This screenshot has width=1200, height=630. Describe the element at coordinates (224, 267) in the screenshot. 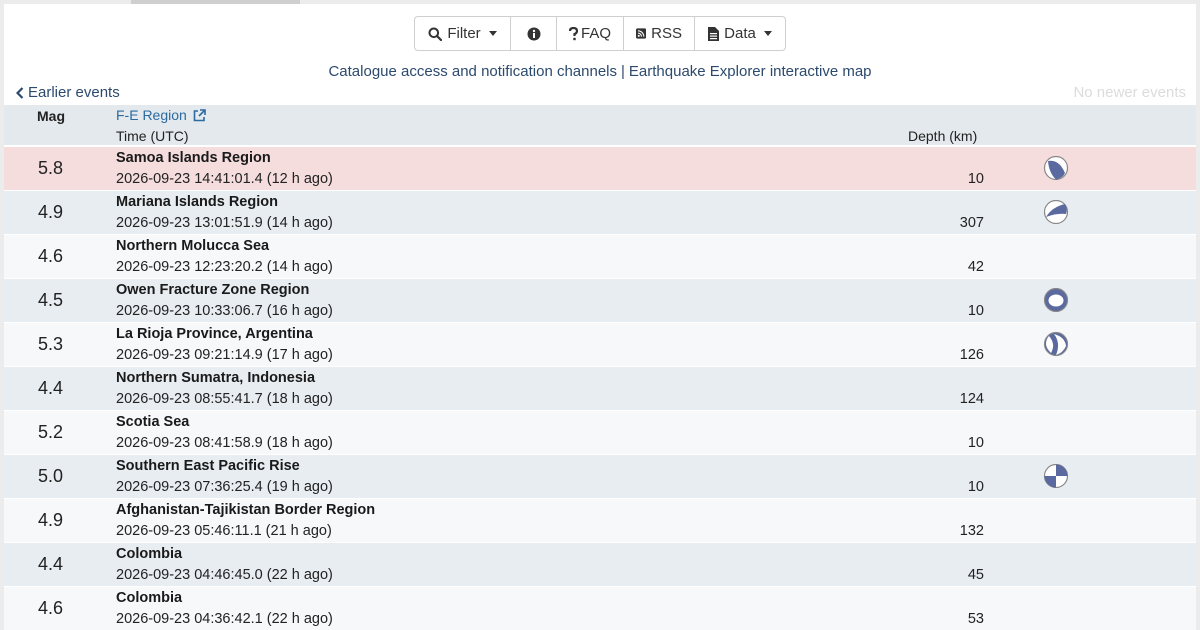

I see `event-time: 2026-09-23 12:23:20.2 (14 h ago)` at that location.